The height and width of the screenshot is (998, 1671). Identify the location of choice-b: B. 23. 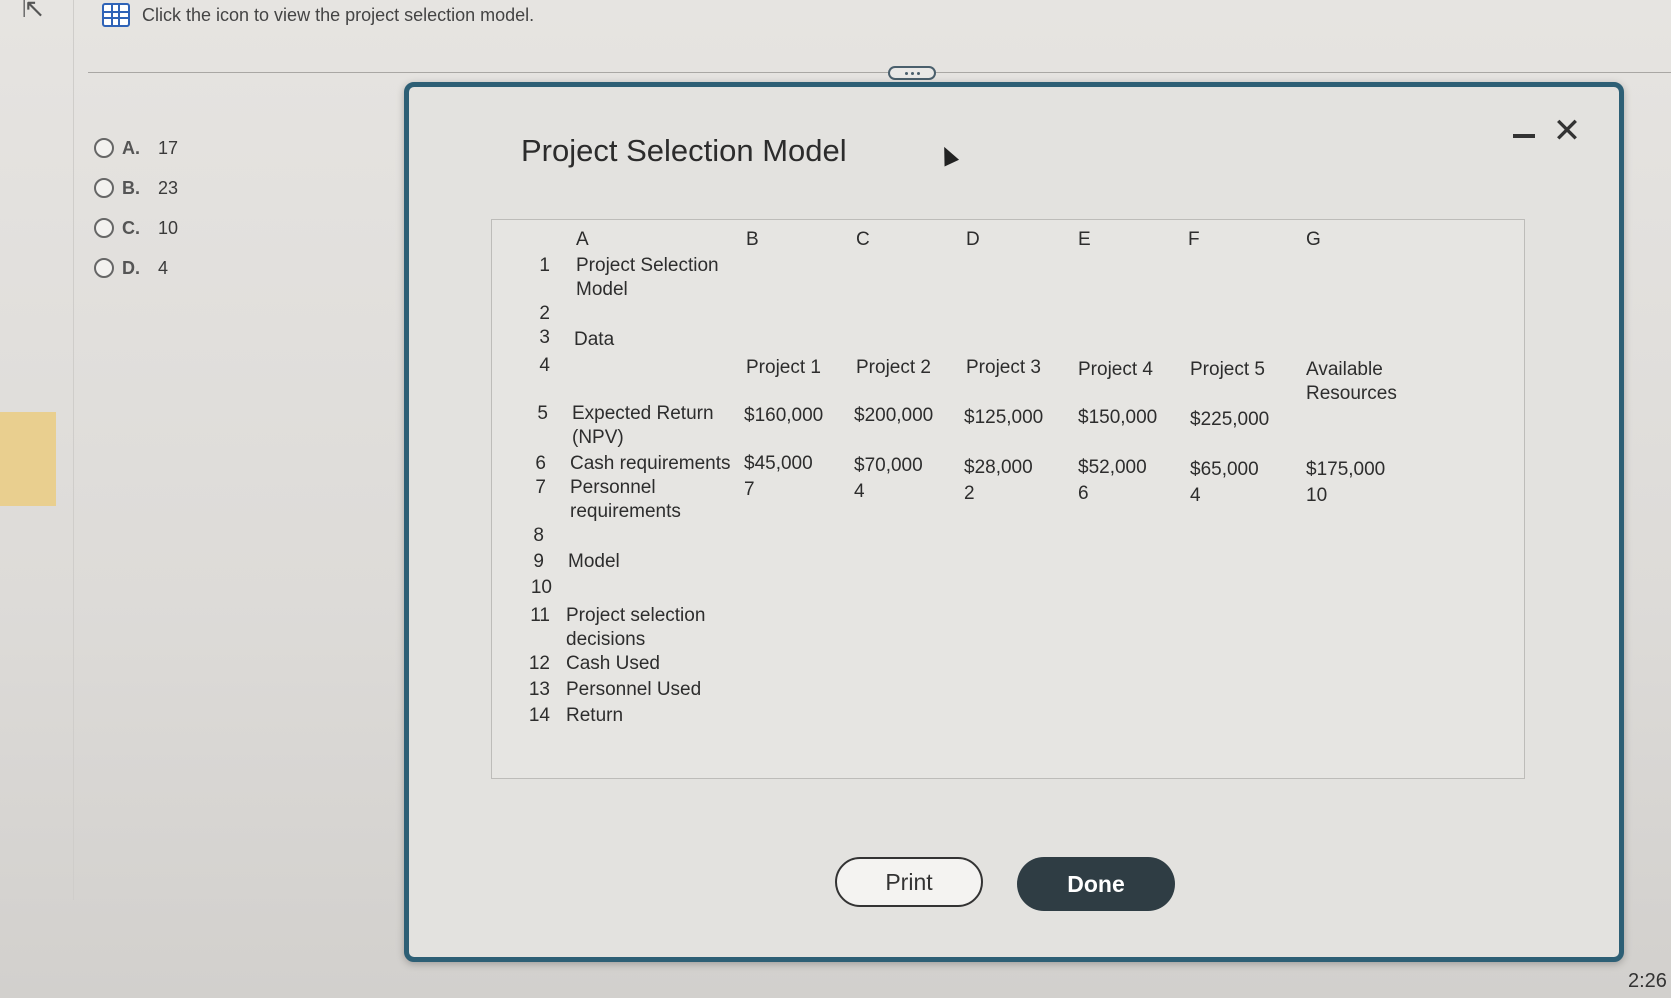
(136, 188).